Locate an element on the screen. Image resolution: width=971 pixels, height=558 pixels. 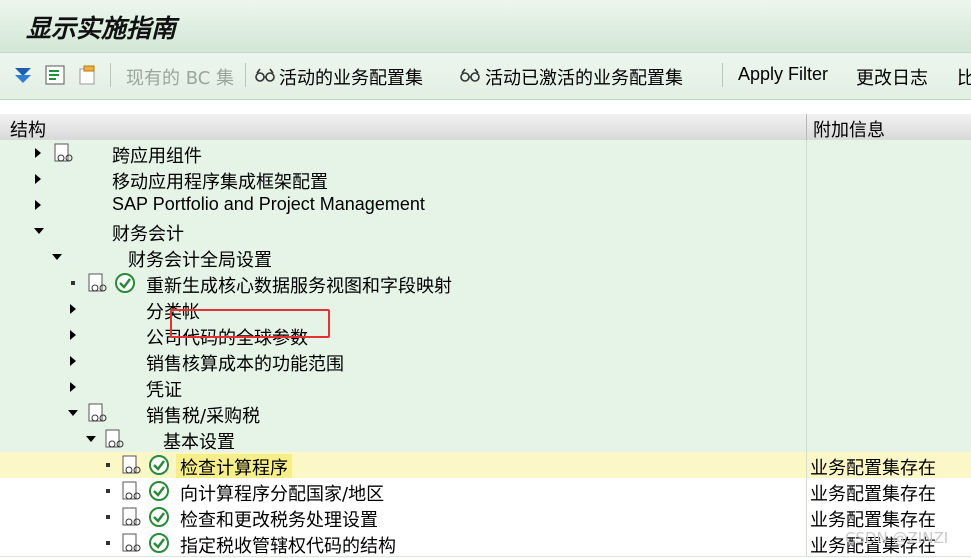
activated-bc-sets-button: 活动已激活的业务配置集 is located at coordinates (584, 77).